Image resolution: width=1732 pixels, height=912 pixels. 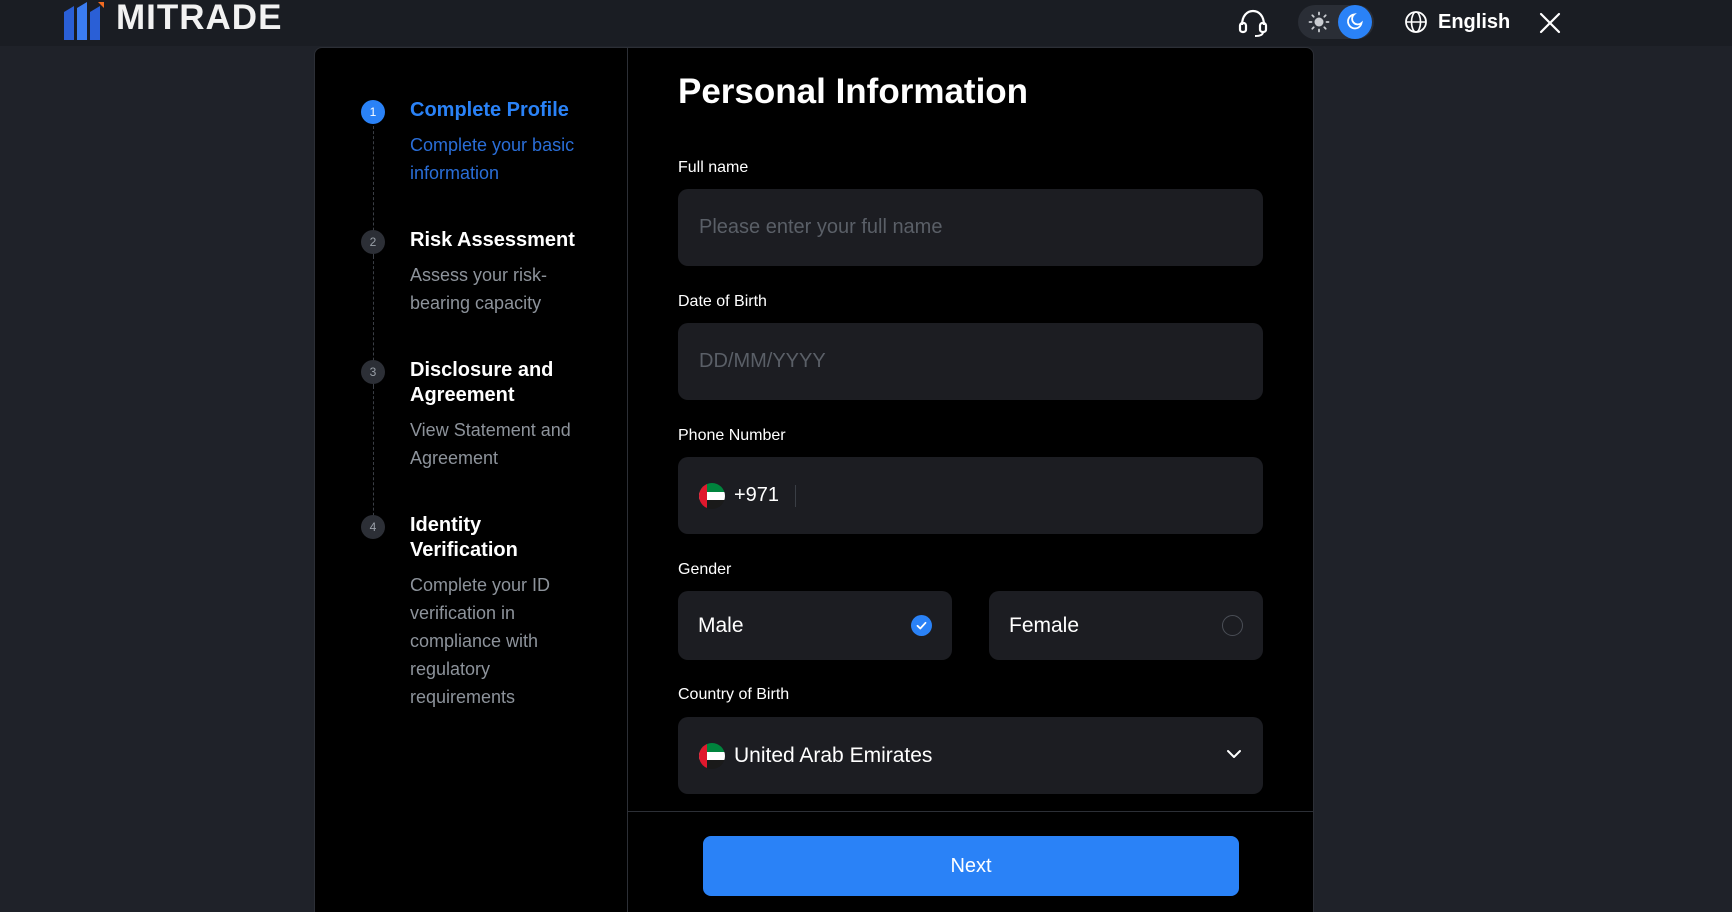 I want to click on radio-checked-icon, so click(x=921, y=625).